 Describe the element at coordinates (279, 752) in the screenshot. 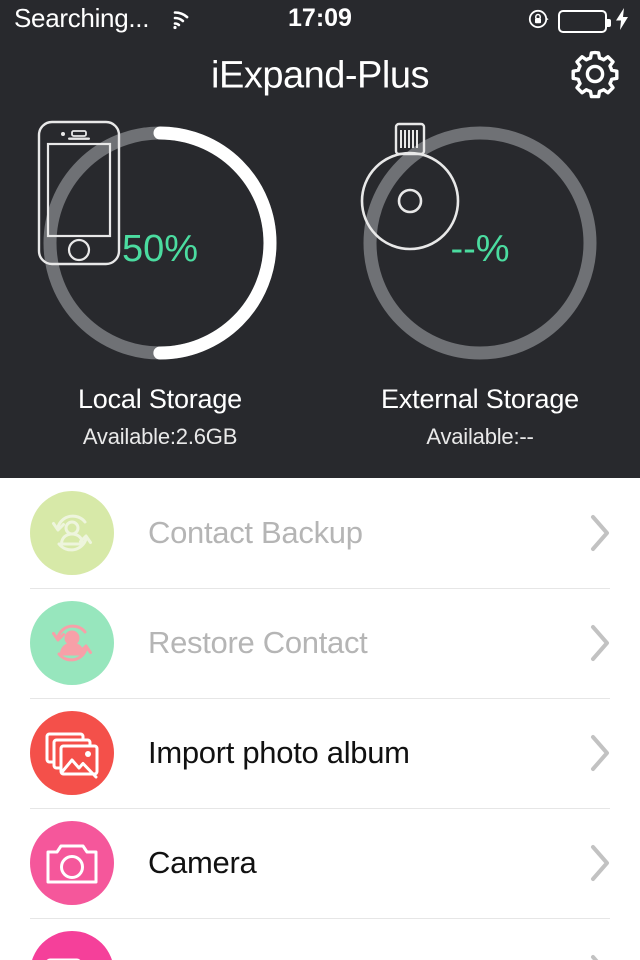

I see `menu-item-label: Import photo album` at that location.